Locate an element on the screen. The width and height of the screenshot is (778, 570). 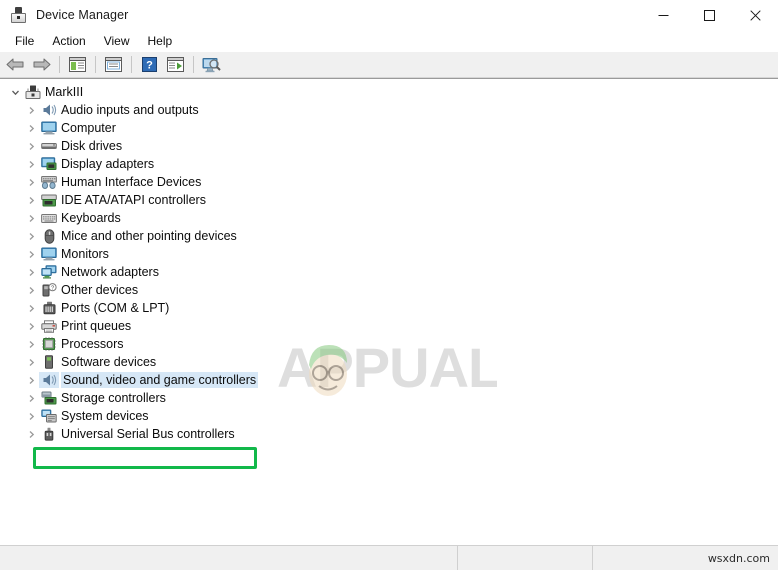
network-adapter-icon is located at coordinates (49, 272).